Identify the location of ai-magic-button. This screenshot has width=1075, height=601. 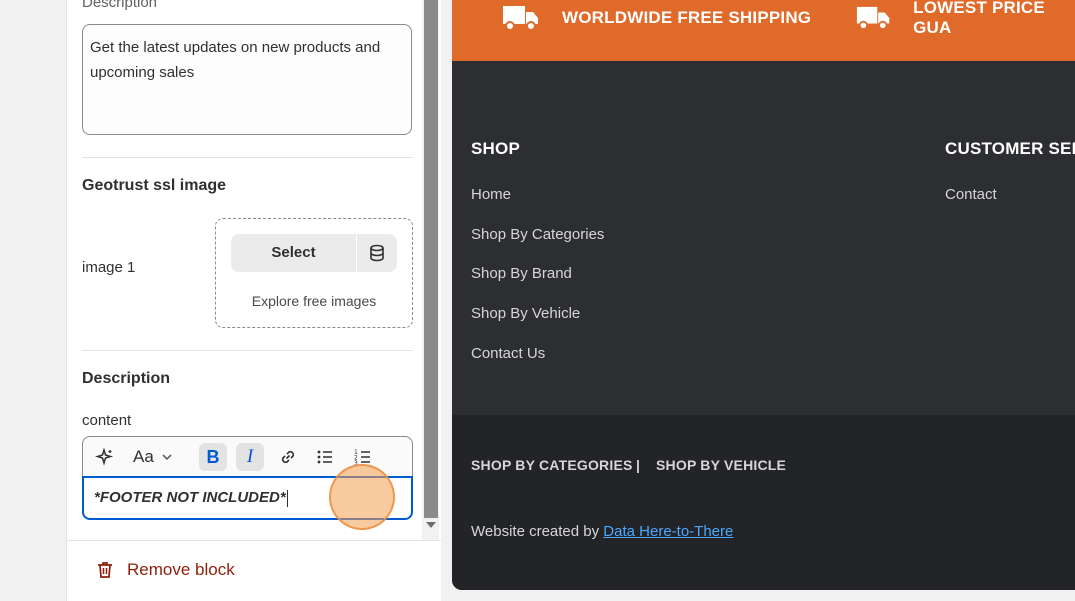
(105, 457).